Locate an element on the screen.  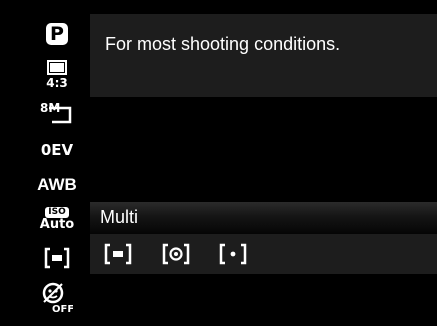
metering-option-center is located at coordinates (176, 254).